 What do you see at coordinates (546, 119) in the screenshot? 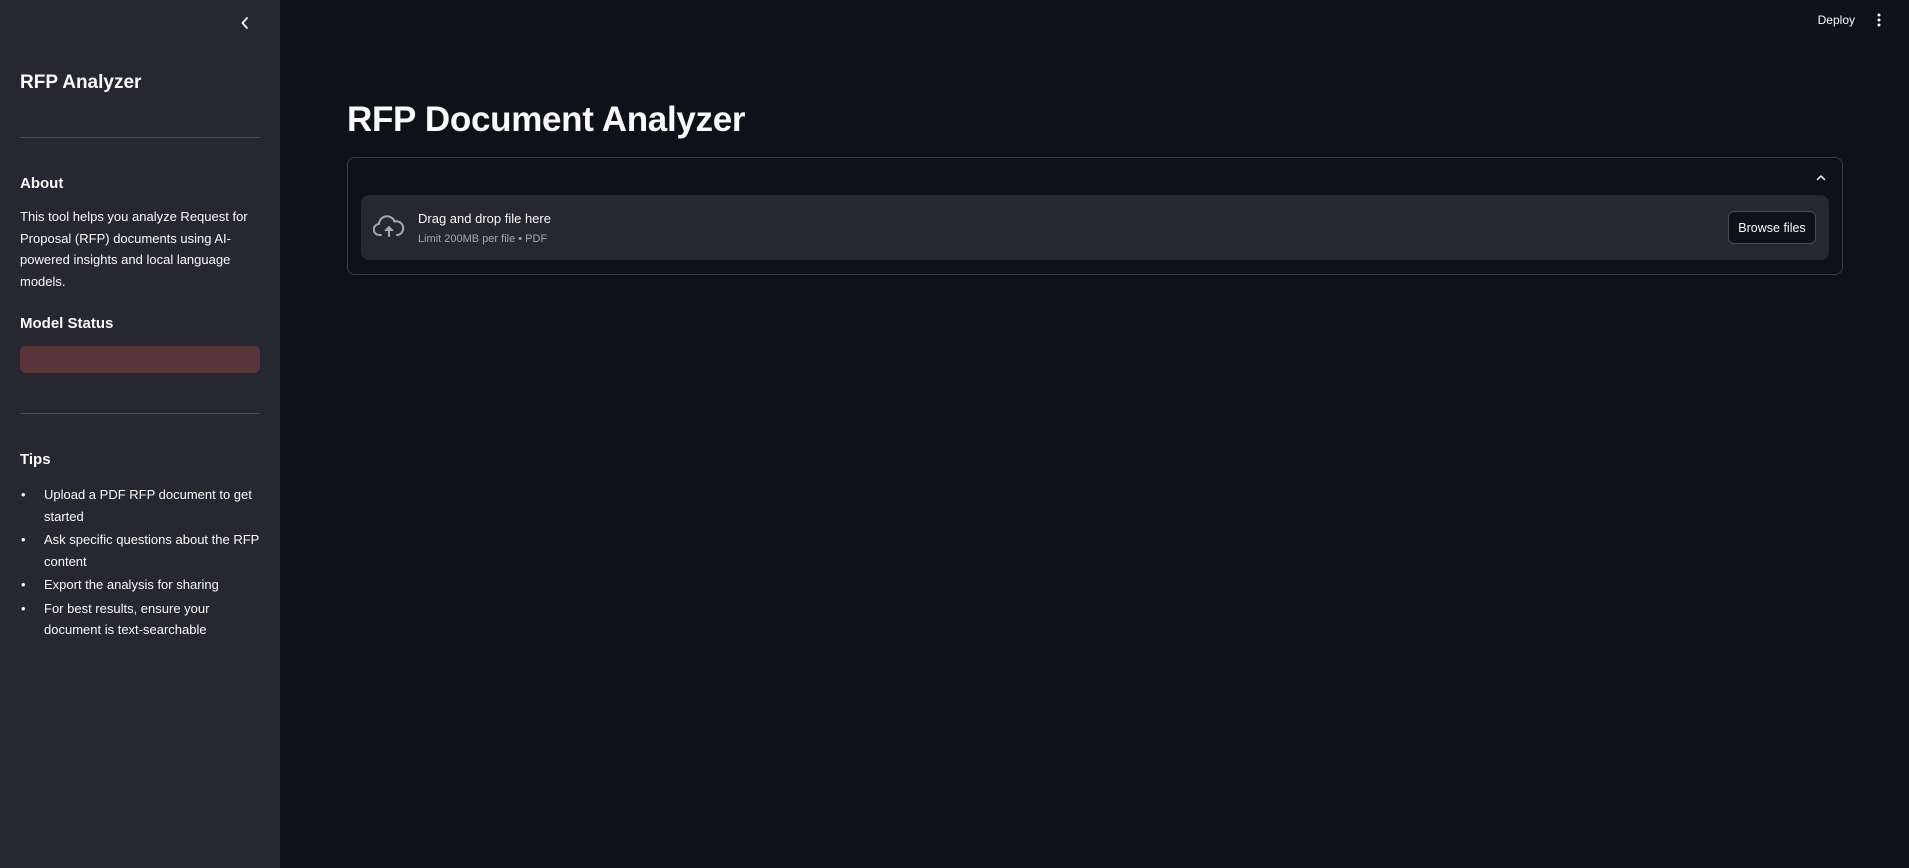
I see `page-title: RFP Document Analyzer` at bounding box center [546, 119].